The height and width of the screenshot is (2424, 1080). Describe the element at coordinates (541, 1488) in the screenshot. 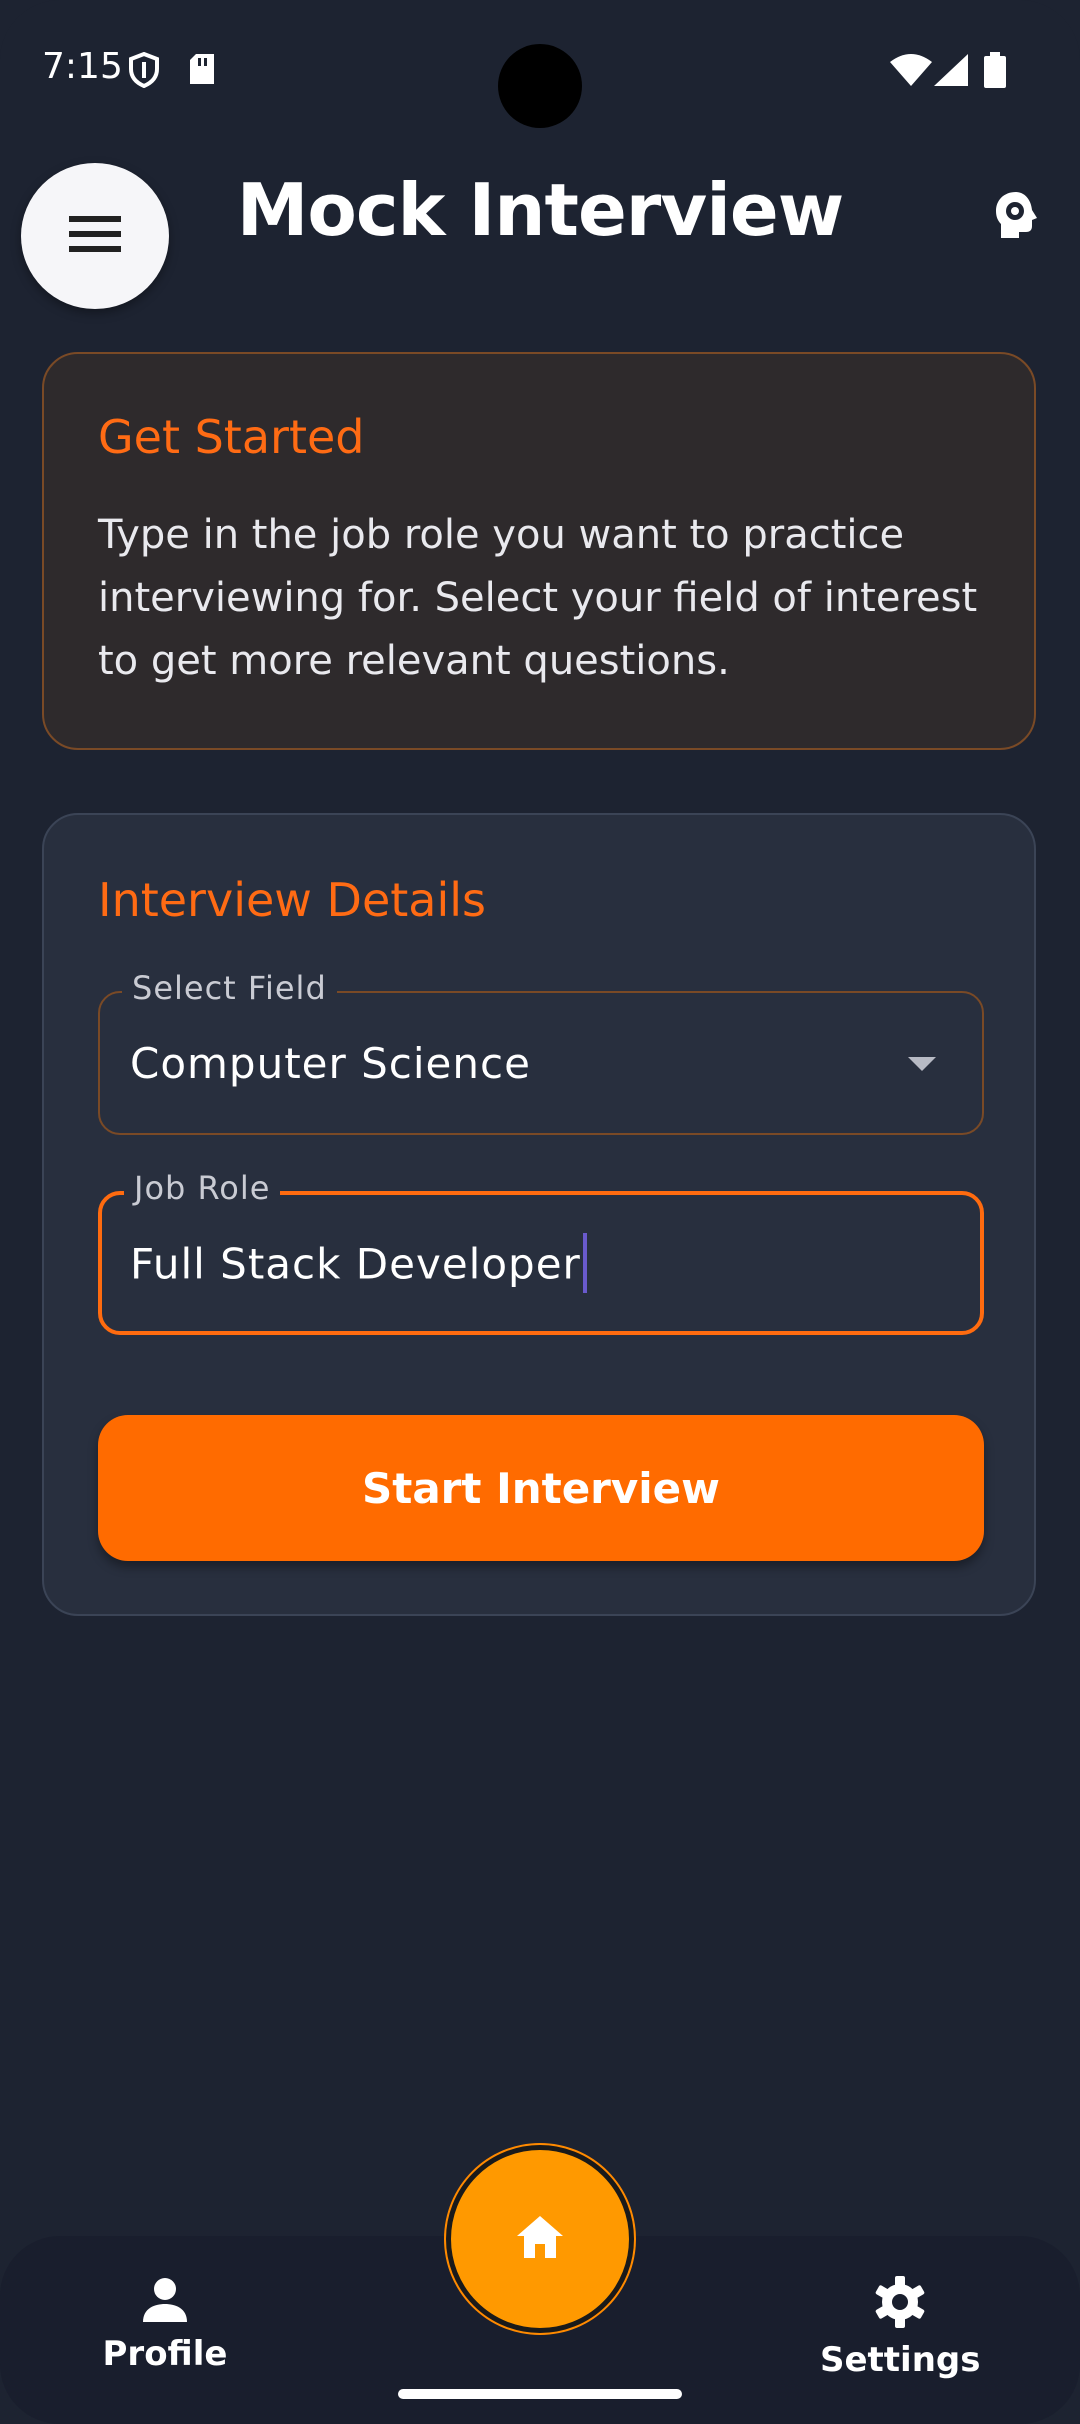

I see `start-interview-button: Start Interview` at that location.